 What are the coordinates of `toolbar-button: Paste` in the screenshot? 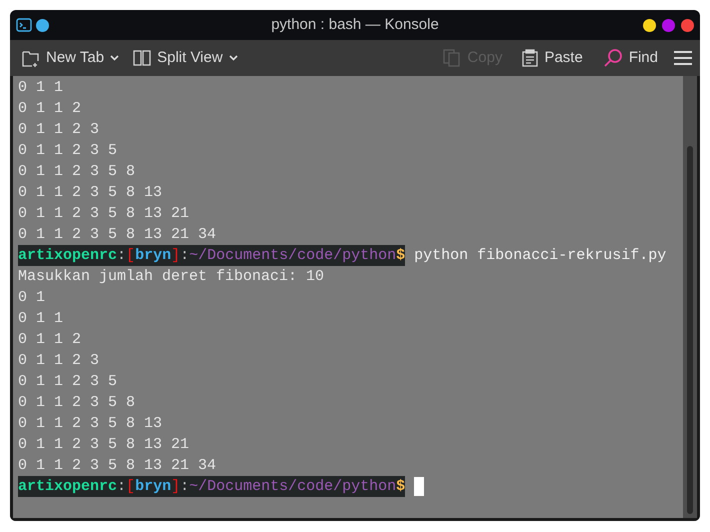 It's located at (552, 58).